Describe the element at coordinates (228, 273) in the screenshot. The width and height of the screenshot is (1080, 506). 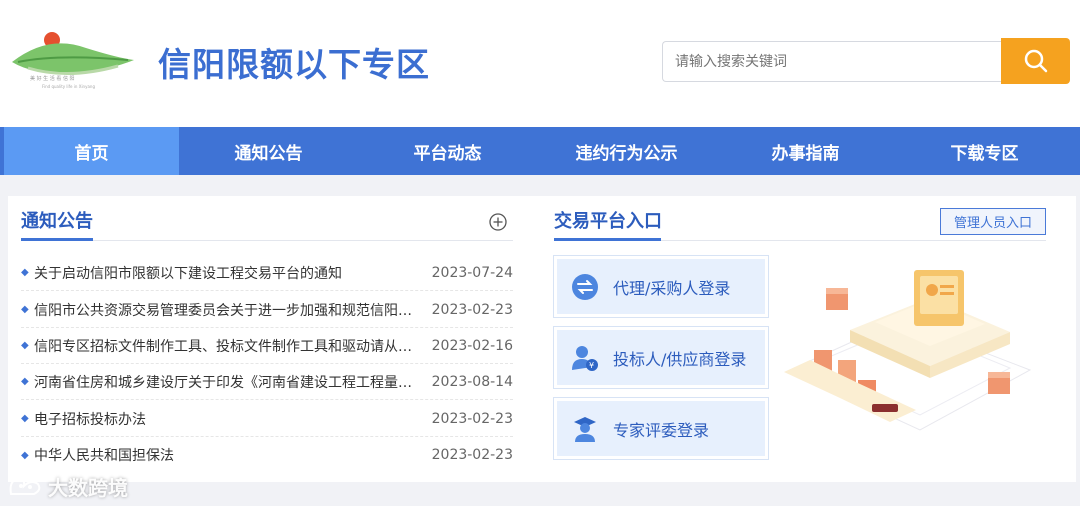
I see `notice-text: 关于启动信阳市限额以下建设工程交易平台的通知` at that location.